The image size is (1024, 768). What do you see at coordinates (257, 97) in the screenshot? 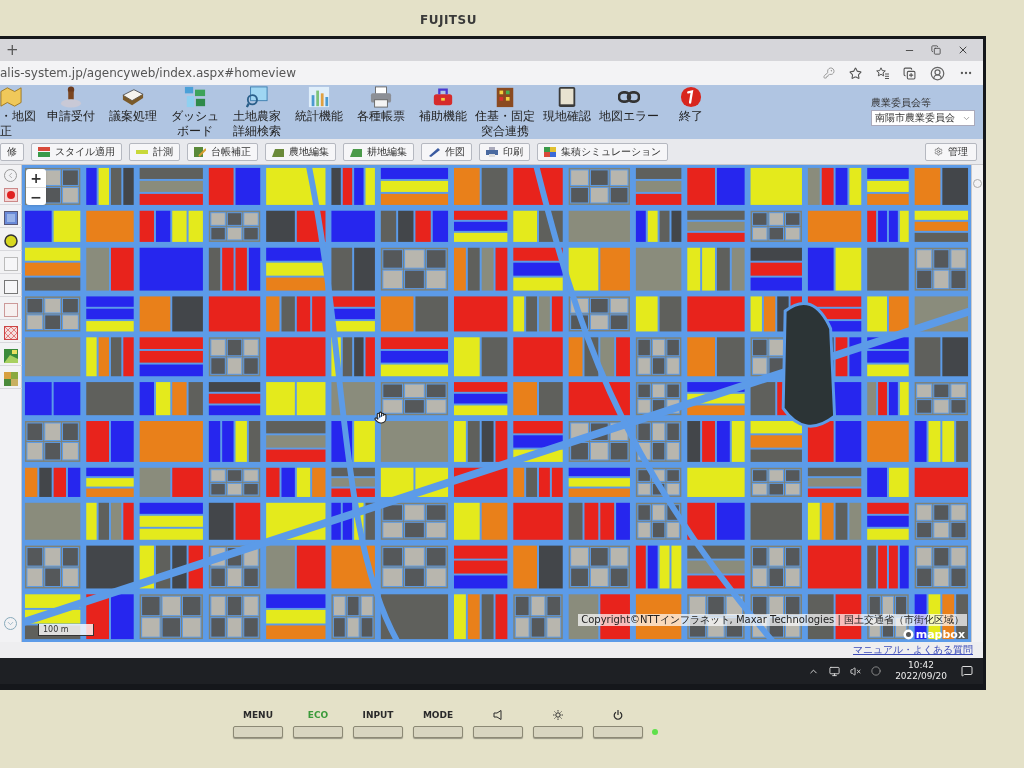
I see `monitor-search-icon` at bounding box center [257, 97].